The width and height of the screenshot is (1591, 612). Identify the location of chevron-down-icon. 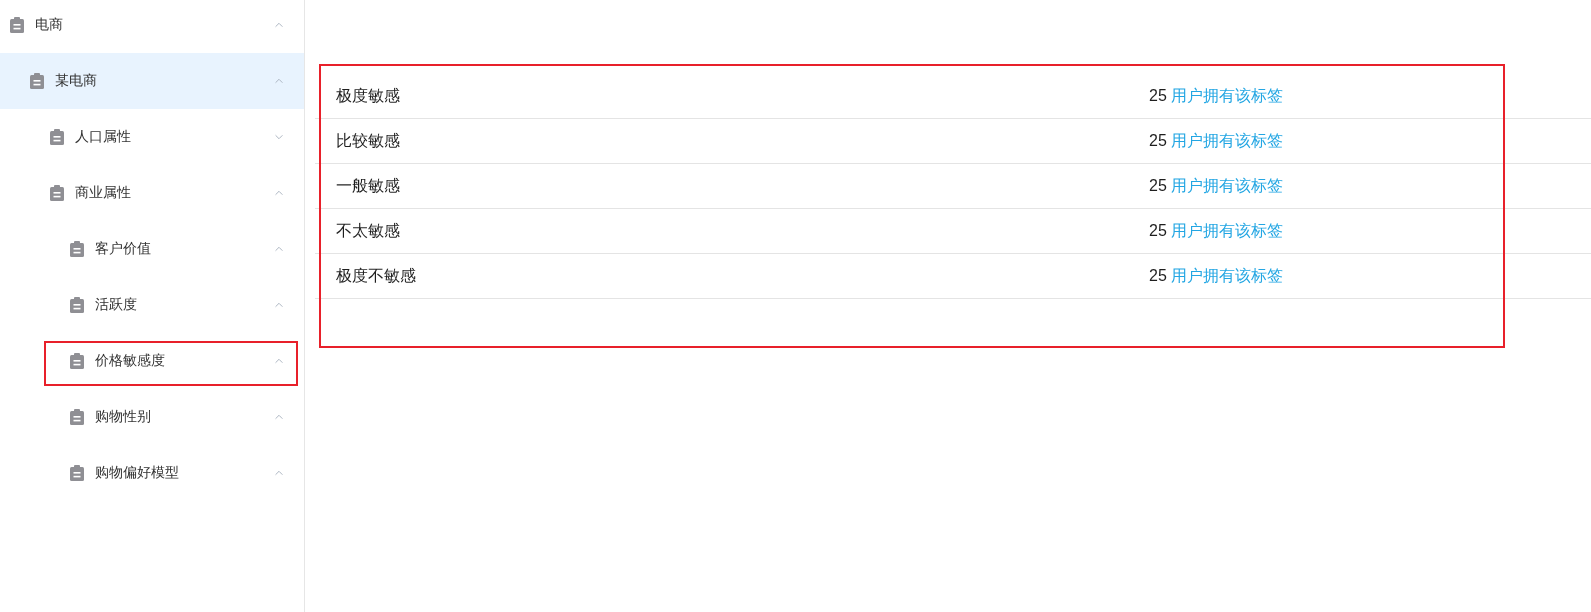
(279, 137).